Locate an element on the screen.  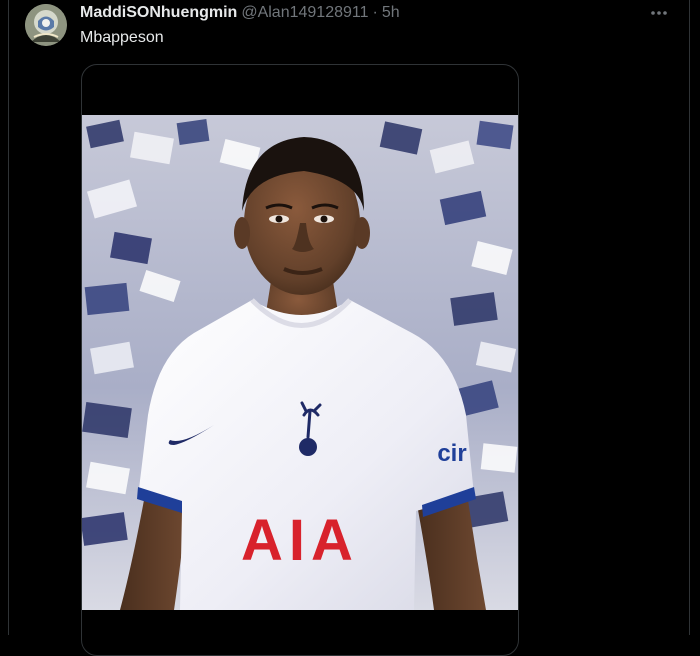
more-options-button is located at coordinates (659, 13).